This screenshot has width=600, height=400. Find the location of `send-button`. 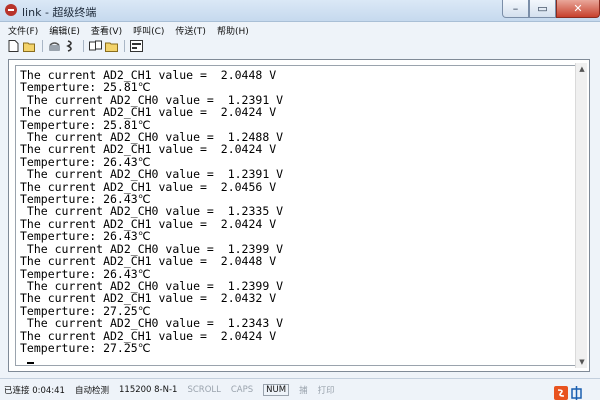

send-button is located at coordinates (95, 46).